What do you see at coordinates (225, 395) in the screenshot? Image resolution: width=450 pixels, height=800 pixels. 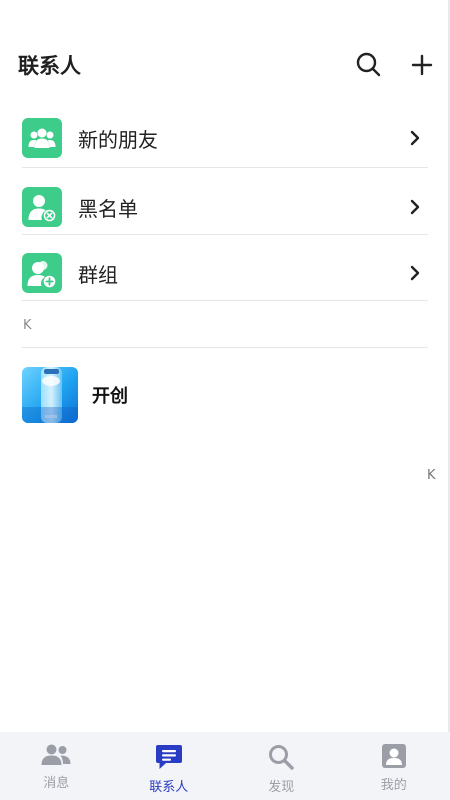 I see `contact-item: 开创` at bounding box center [225, 395].